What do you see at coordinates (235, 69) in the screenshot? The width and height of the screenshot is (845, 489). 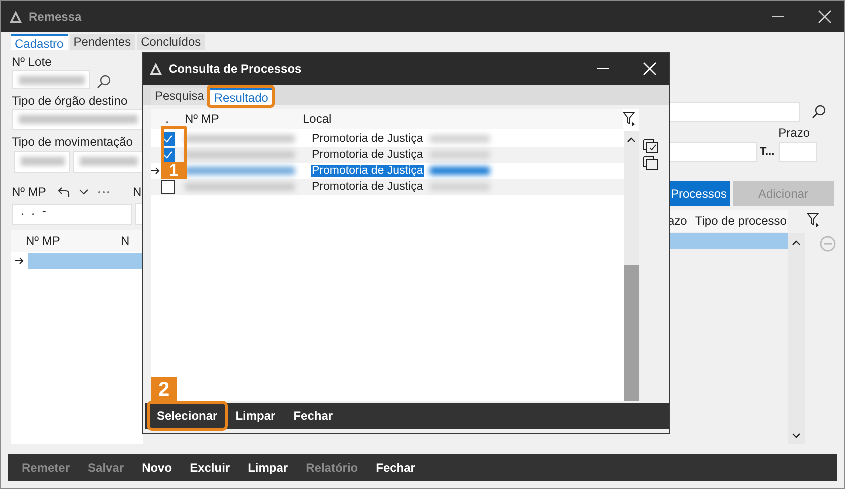 I see `dialog-title: Consulta de Processos` at bounding box center [235, 69].